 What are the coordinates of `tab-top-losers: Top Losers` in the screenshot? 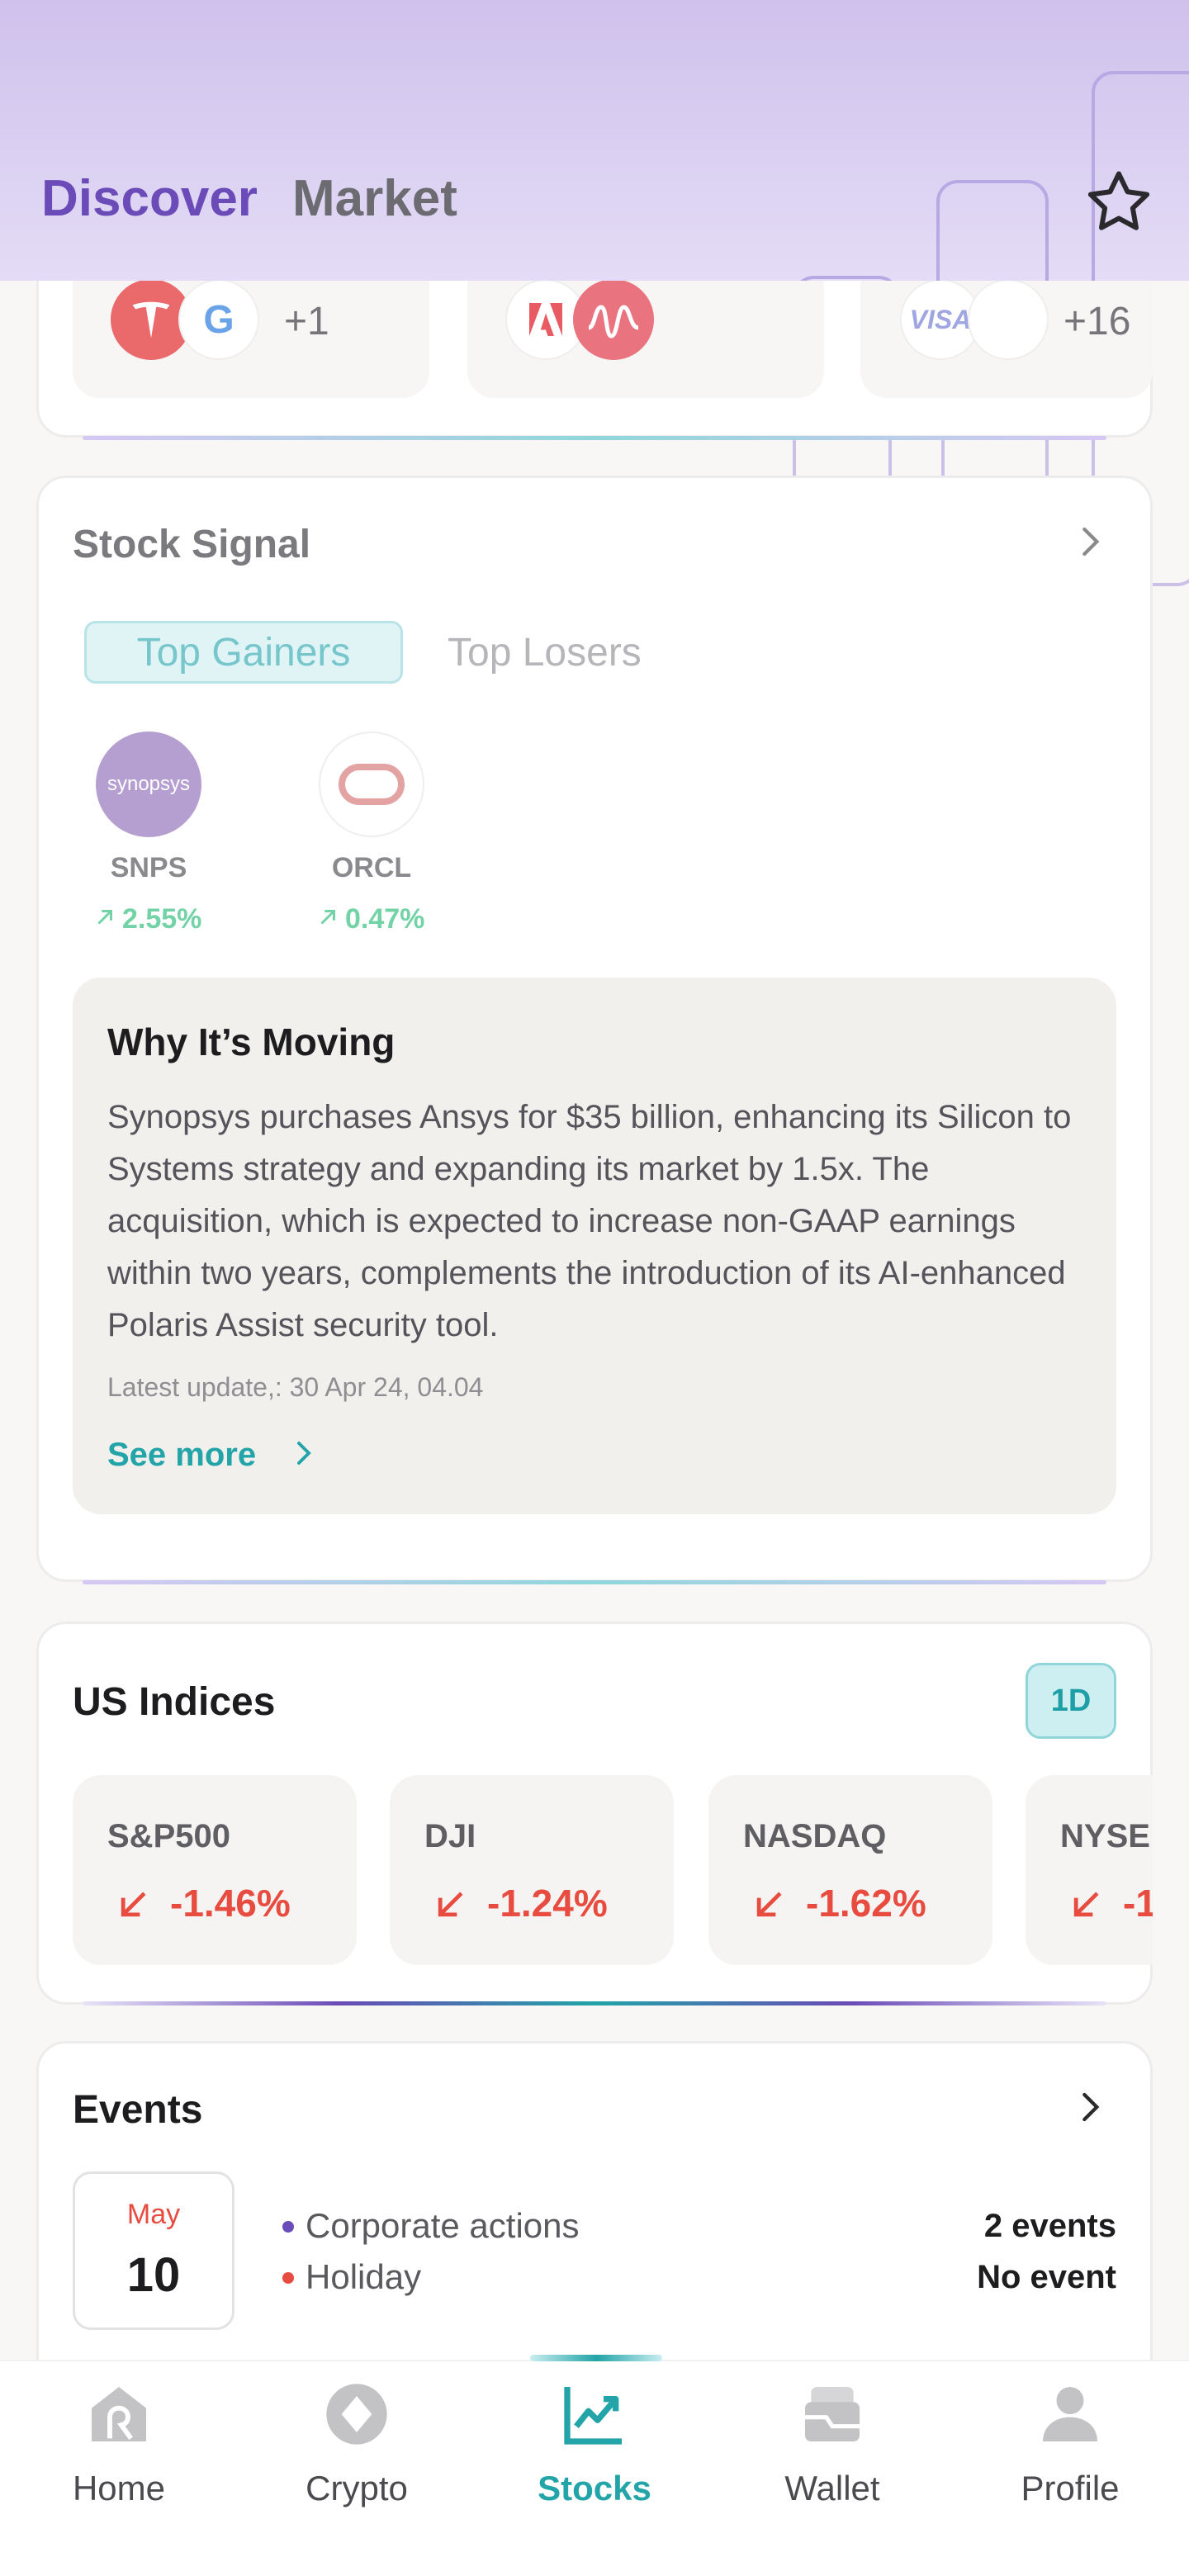 It's located at (545, 652).